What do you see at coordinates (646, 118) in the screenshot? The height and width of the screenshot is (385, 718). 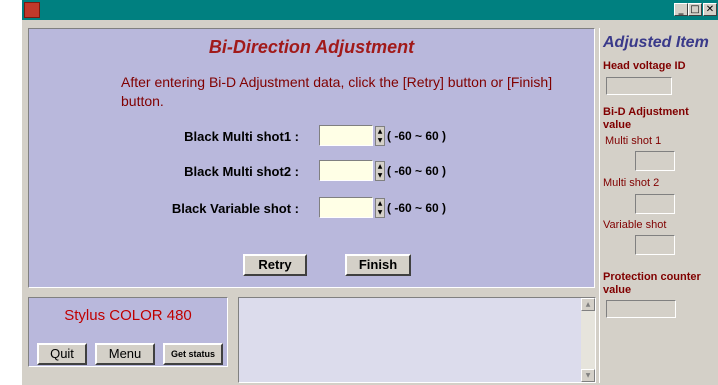 I see `bid-adjustment-label: Bi-D Adjustment value` at bounding box center [646, 118].